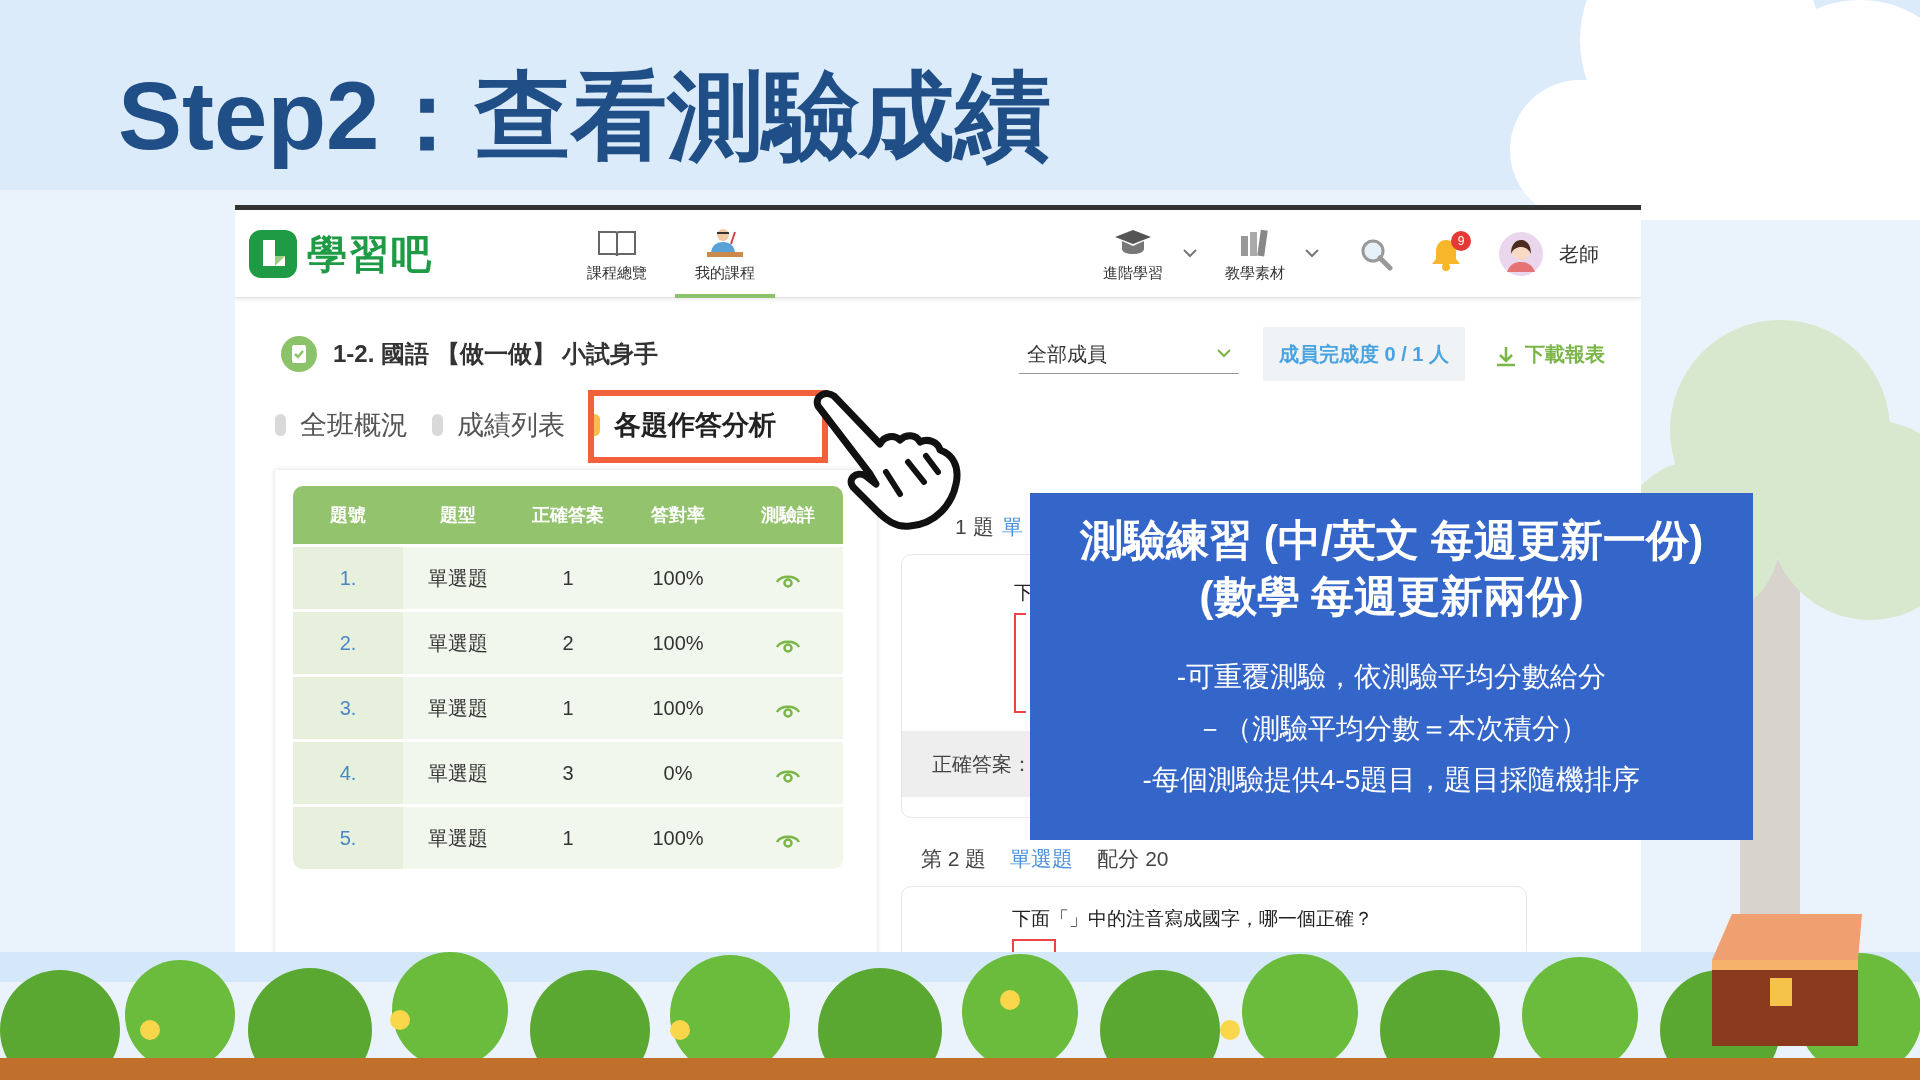  What do you see at coordinates (678, 515) in the screenshot?
I see `column-header: 答對率` at bounding box center [678, 515].